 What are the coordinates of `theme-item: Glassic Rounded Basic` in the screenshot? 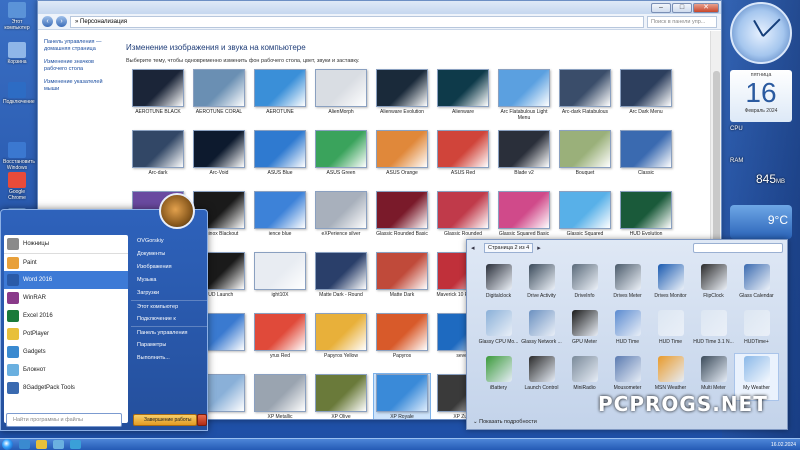 It's located at (402, 219).